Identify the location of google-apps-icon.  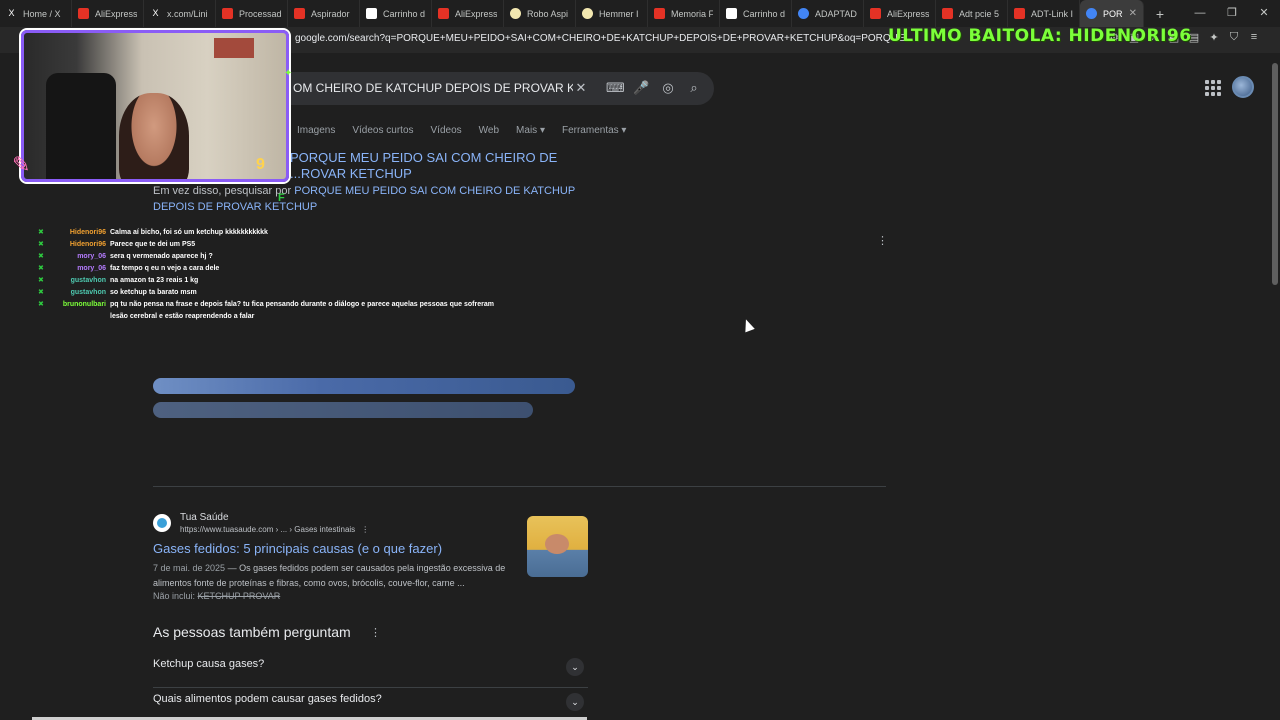
(1213, 88).